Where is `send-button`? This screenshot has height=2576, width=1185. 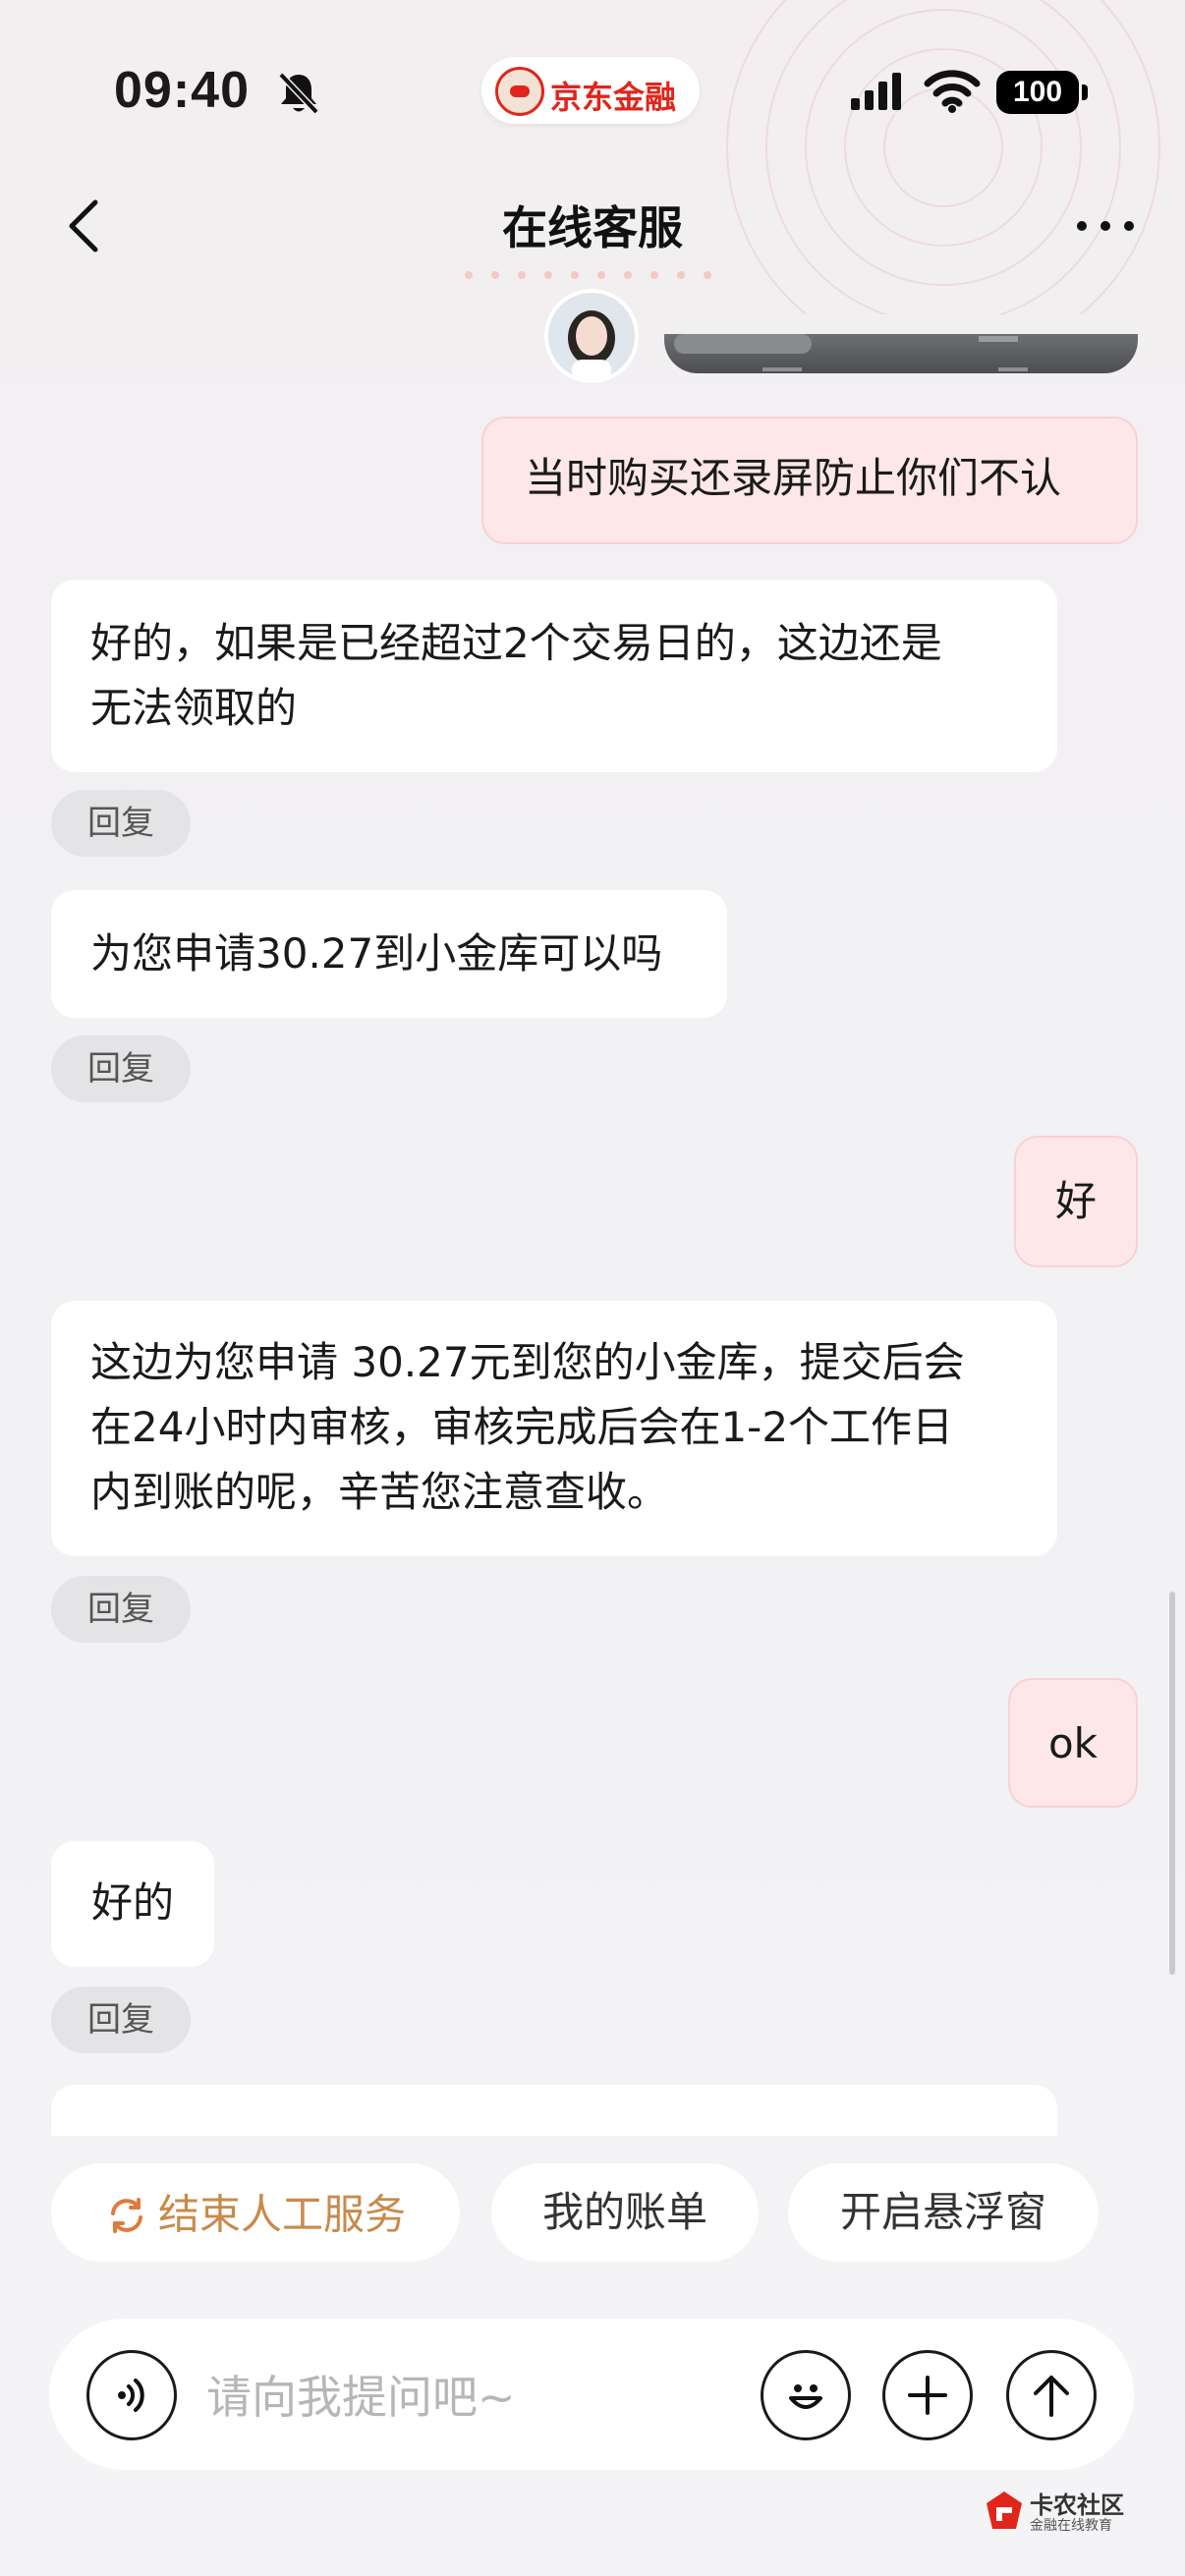 send-button is located at coordinates (1052, 2395).